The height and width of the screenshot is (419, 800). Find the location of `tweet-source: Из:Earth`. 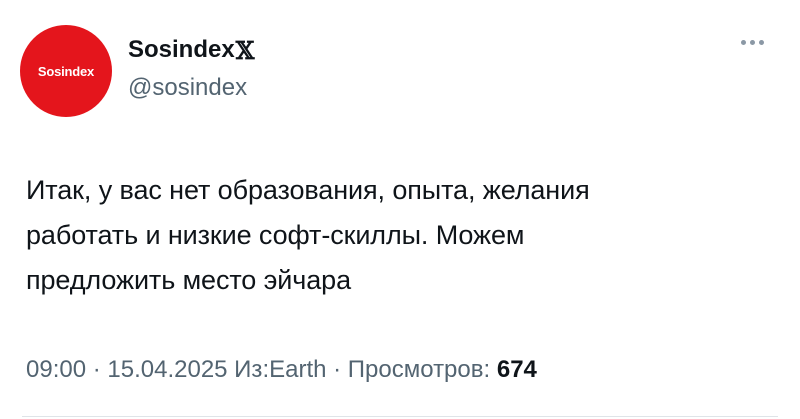

tweet-source: Из:Earth is located at coordinates (277, 369).